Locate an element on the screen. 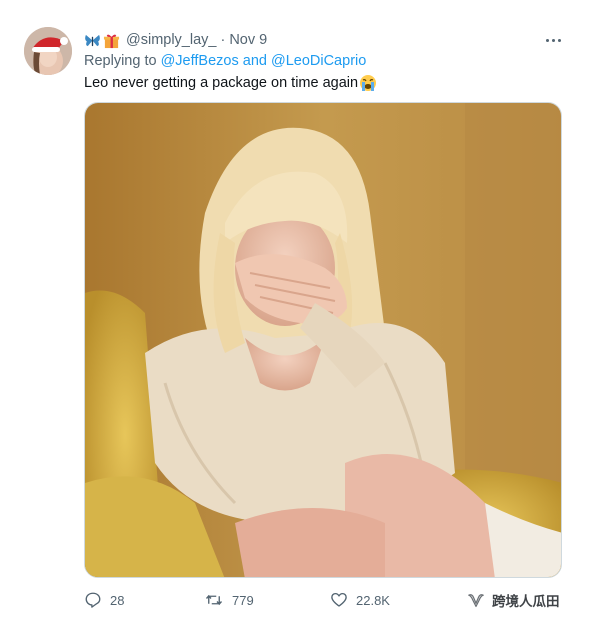 The height and width of the screenshot is (626, 594). avatar-image is located at coordinates (48, 51).